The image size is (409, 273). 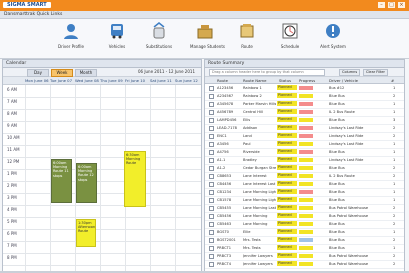 I want to click on route-id-cell: PRBCT4, so click(x=224, y=264).